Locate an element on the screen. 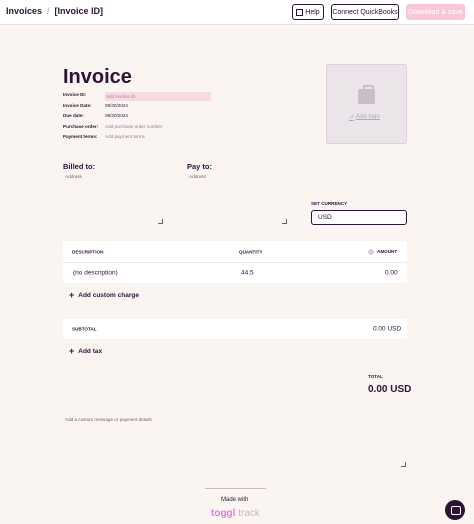 The height and width of the screenshot is (524, 474). amount-header-group: AMOUNT is located at coordinates (383, 251).